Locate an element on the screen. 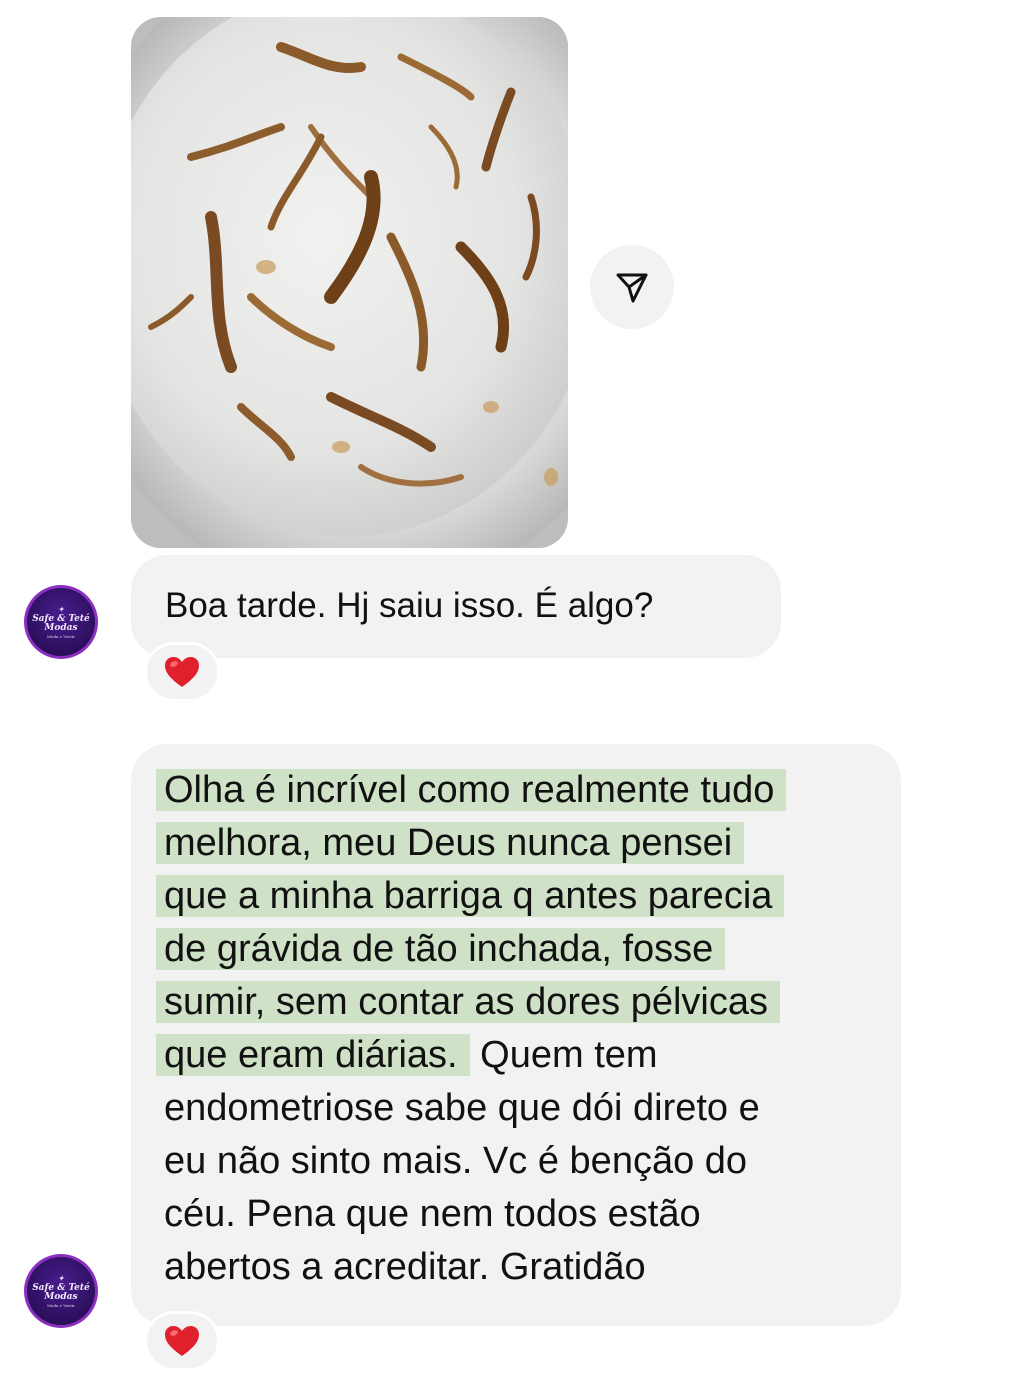 This screenshot has width=1010, height=1377. message-line: que a minha barriga q antes parecia is located at coordinates (513, 896).